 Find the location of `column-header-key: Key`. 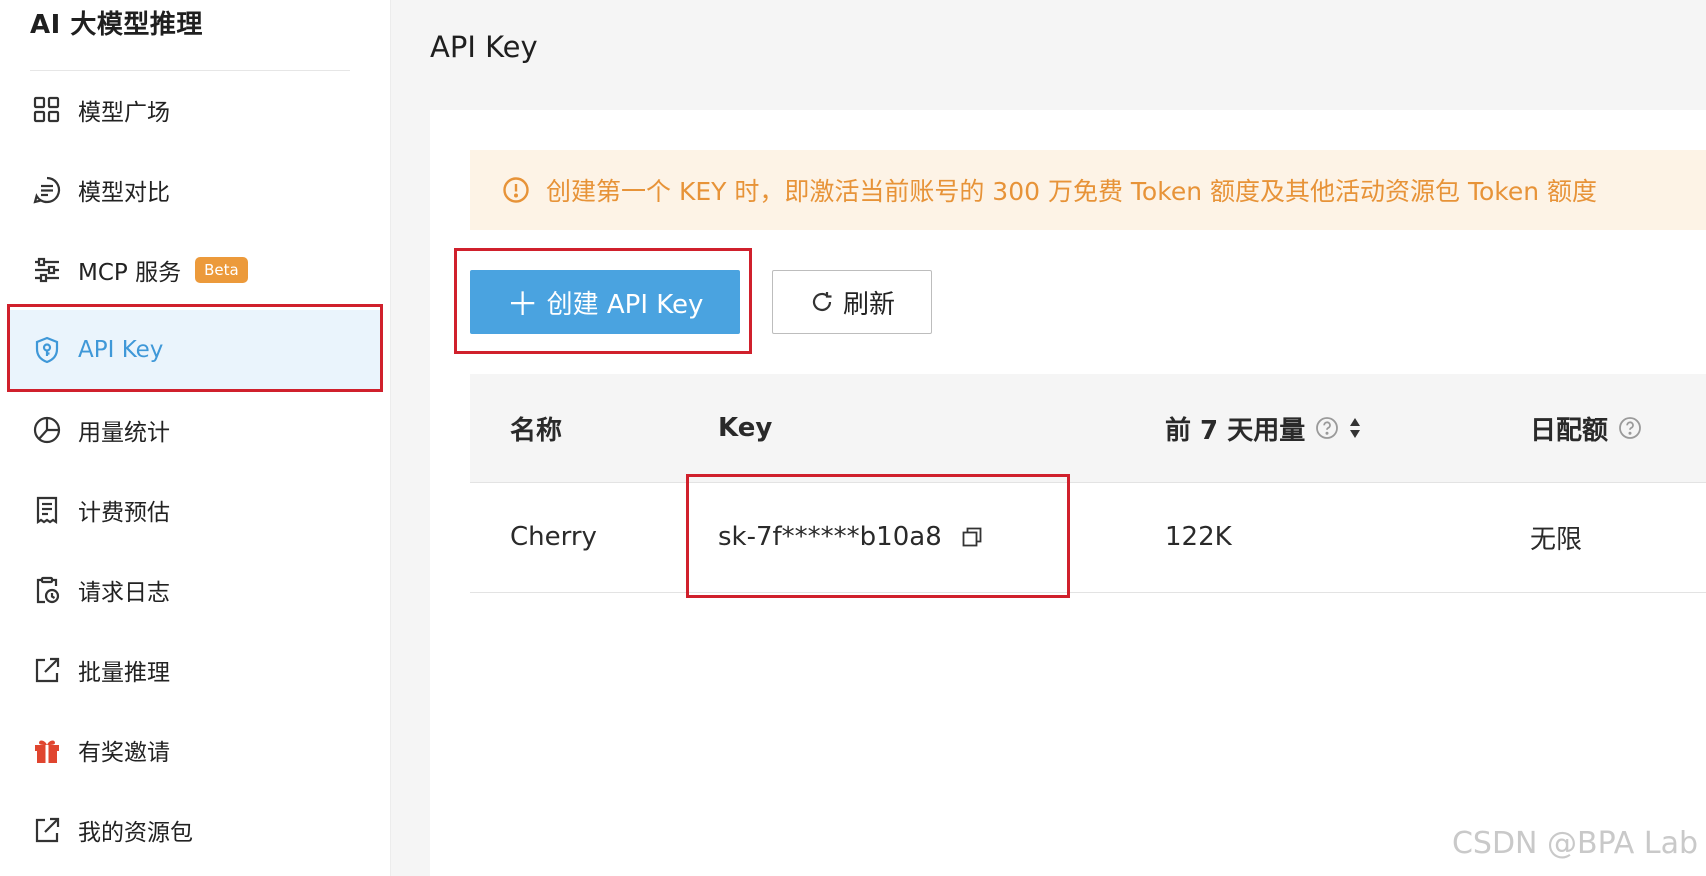

column-header-key: Key is located at coordinates (745, 428).